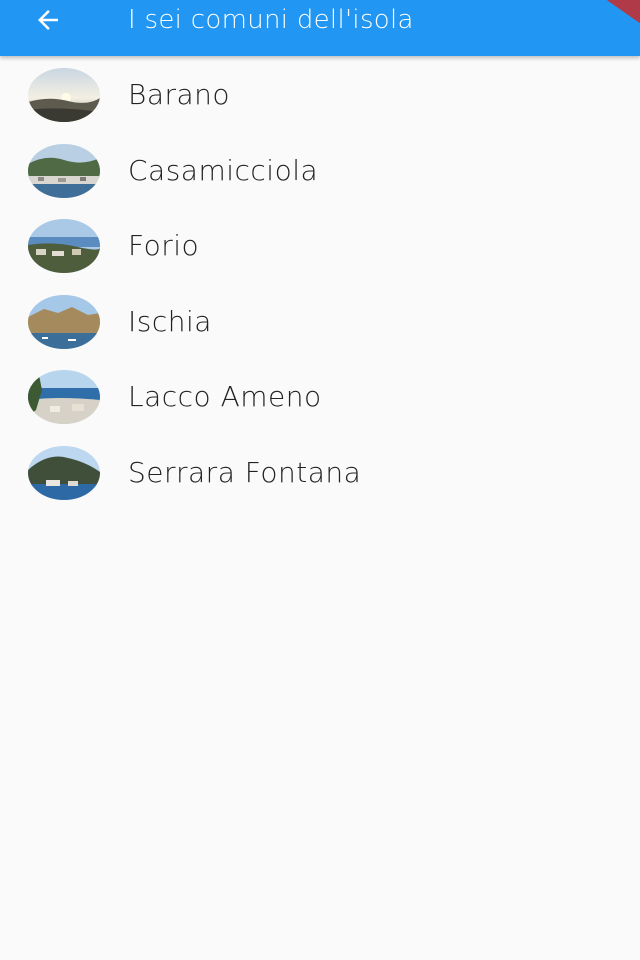 The height and width of the screenshot is (960, 640). I want to click on back-button, so click(48, 20).